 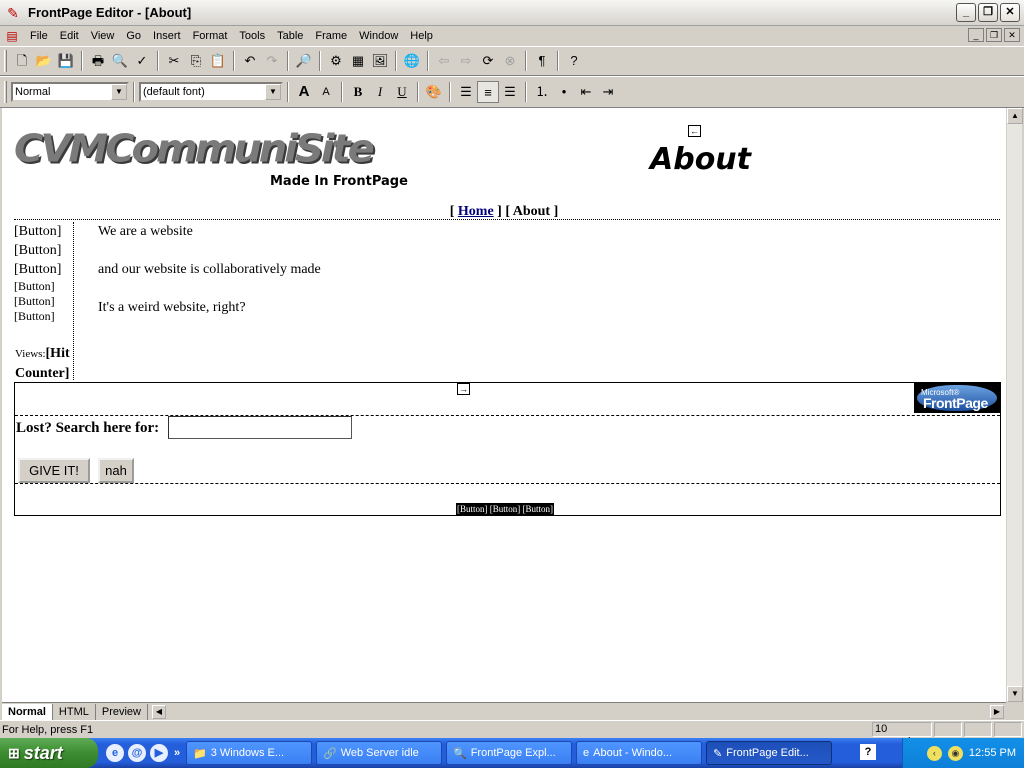 What do you see at coordinates (54, 470) in the screenshot?
I see `submit-button: GIVE IT!` at bounding box center [54, 470].